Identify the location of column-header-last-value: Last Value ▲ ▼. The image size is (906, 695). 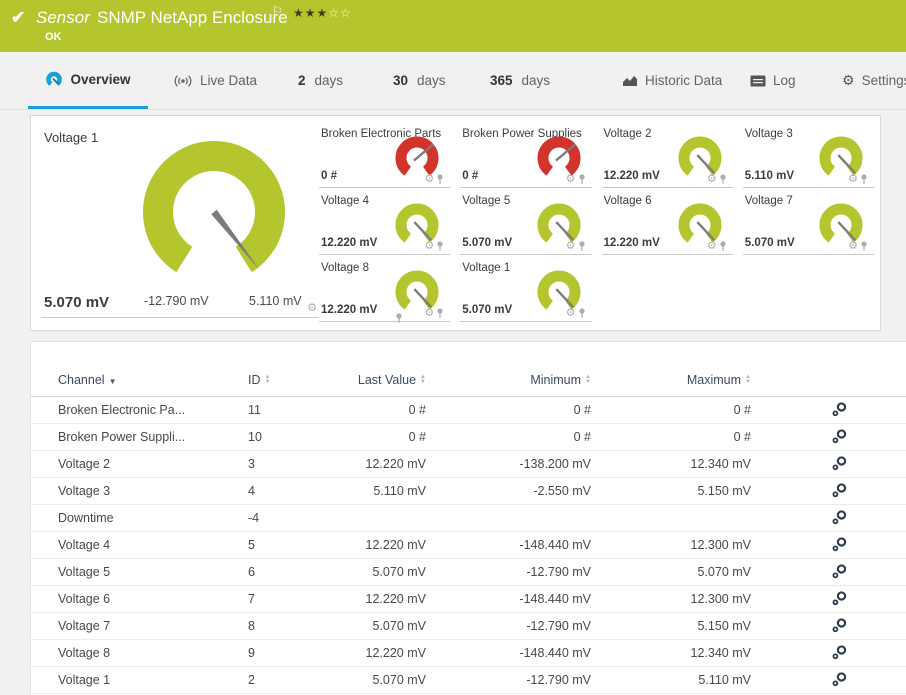
(368, 380).